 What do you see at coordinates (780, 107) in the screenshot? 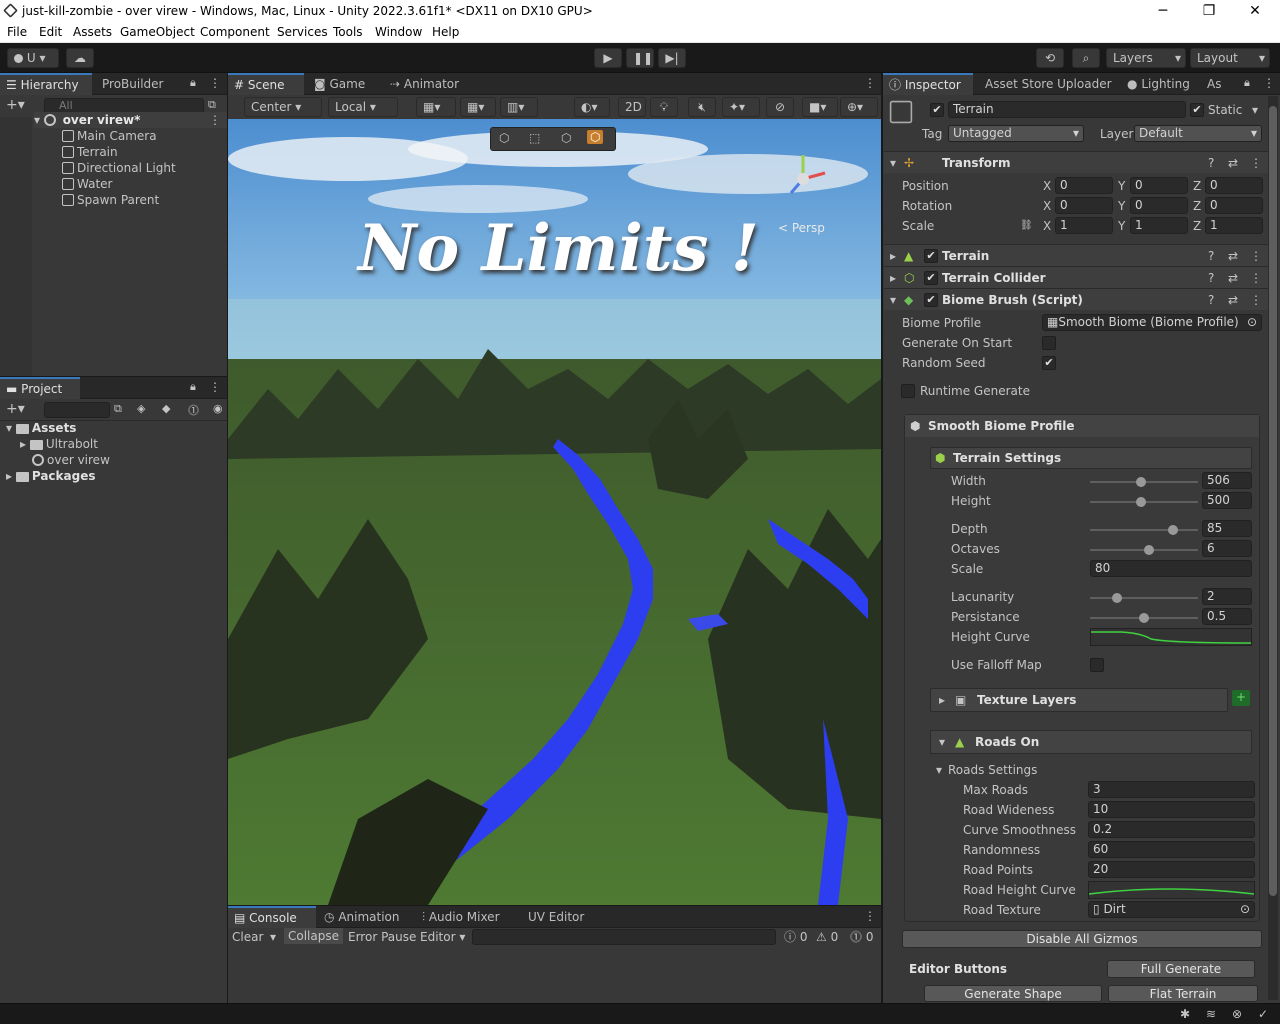
I see `visibility-toggle: ⊘` at bounding box center [780, 107].